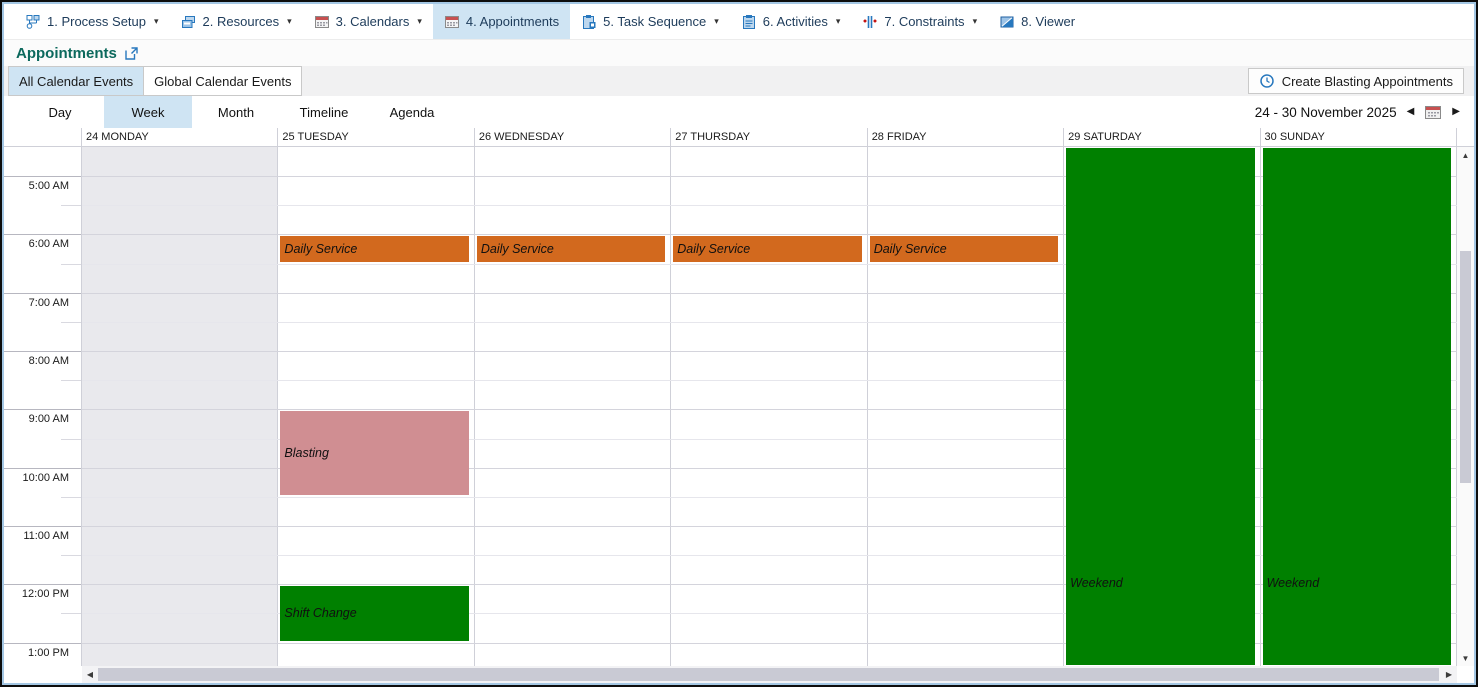 The height and width of the screenshot is (687, 1478). Describe the element at coordinates (60, 112) in the screenshot. I see `view-tab-day: Day` at that location.